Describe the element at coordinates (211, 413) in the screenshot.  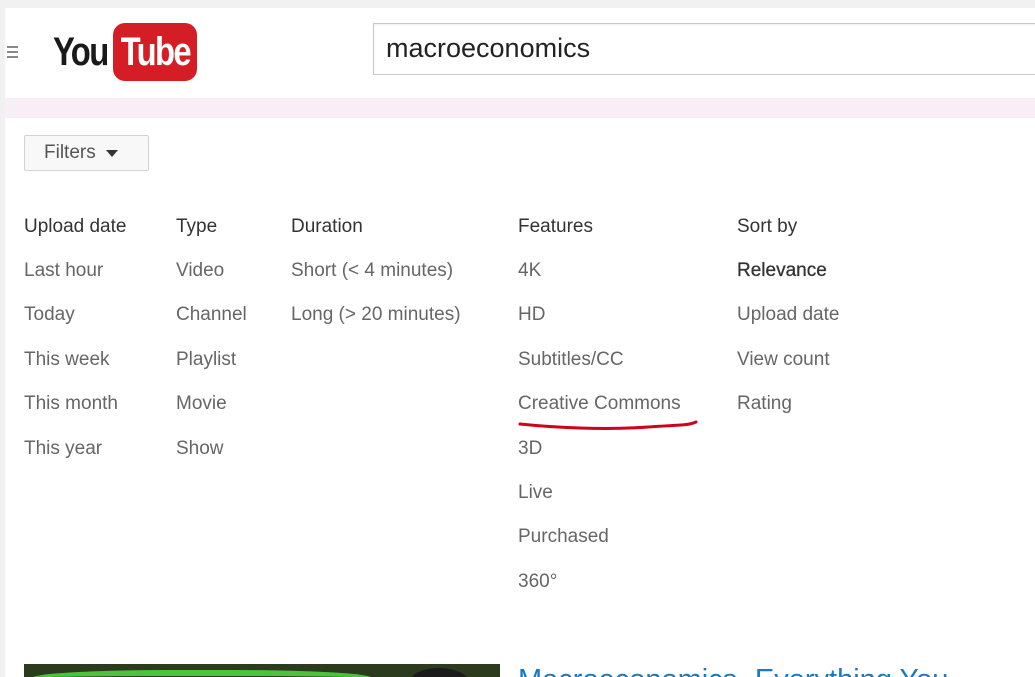
I see `filter-option: Movie` at that location.